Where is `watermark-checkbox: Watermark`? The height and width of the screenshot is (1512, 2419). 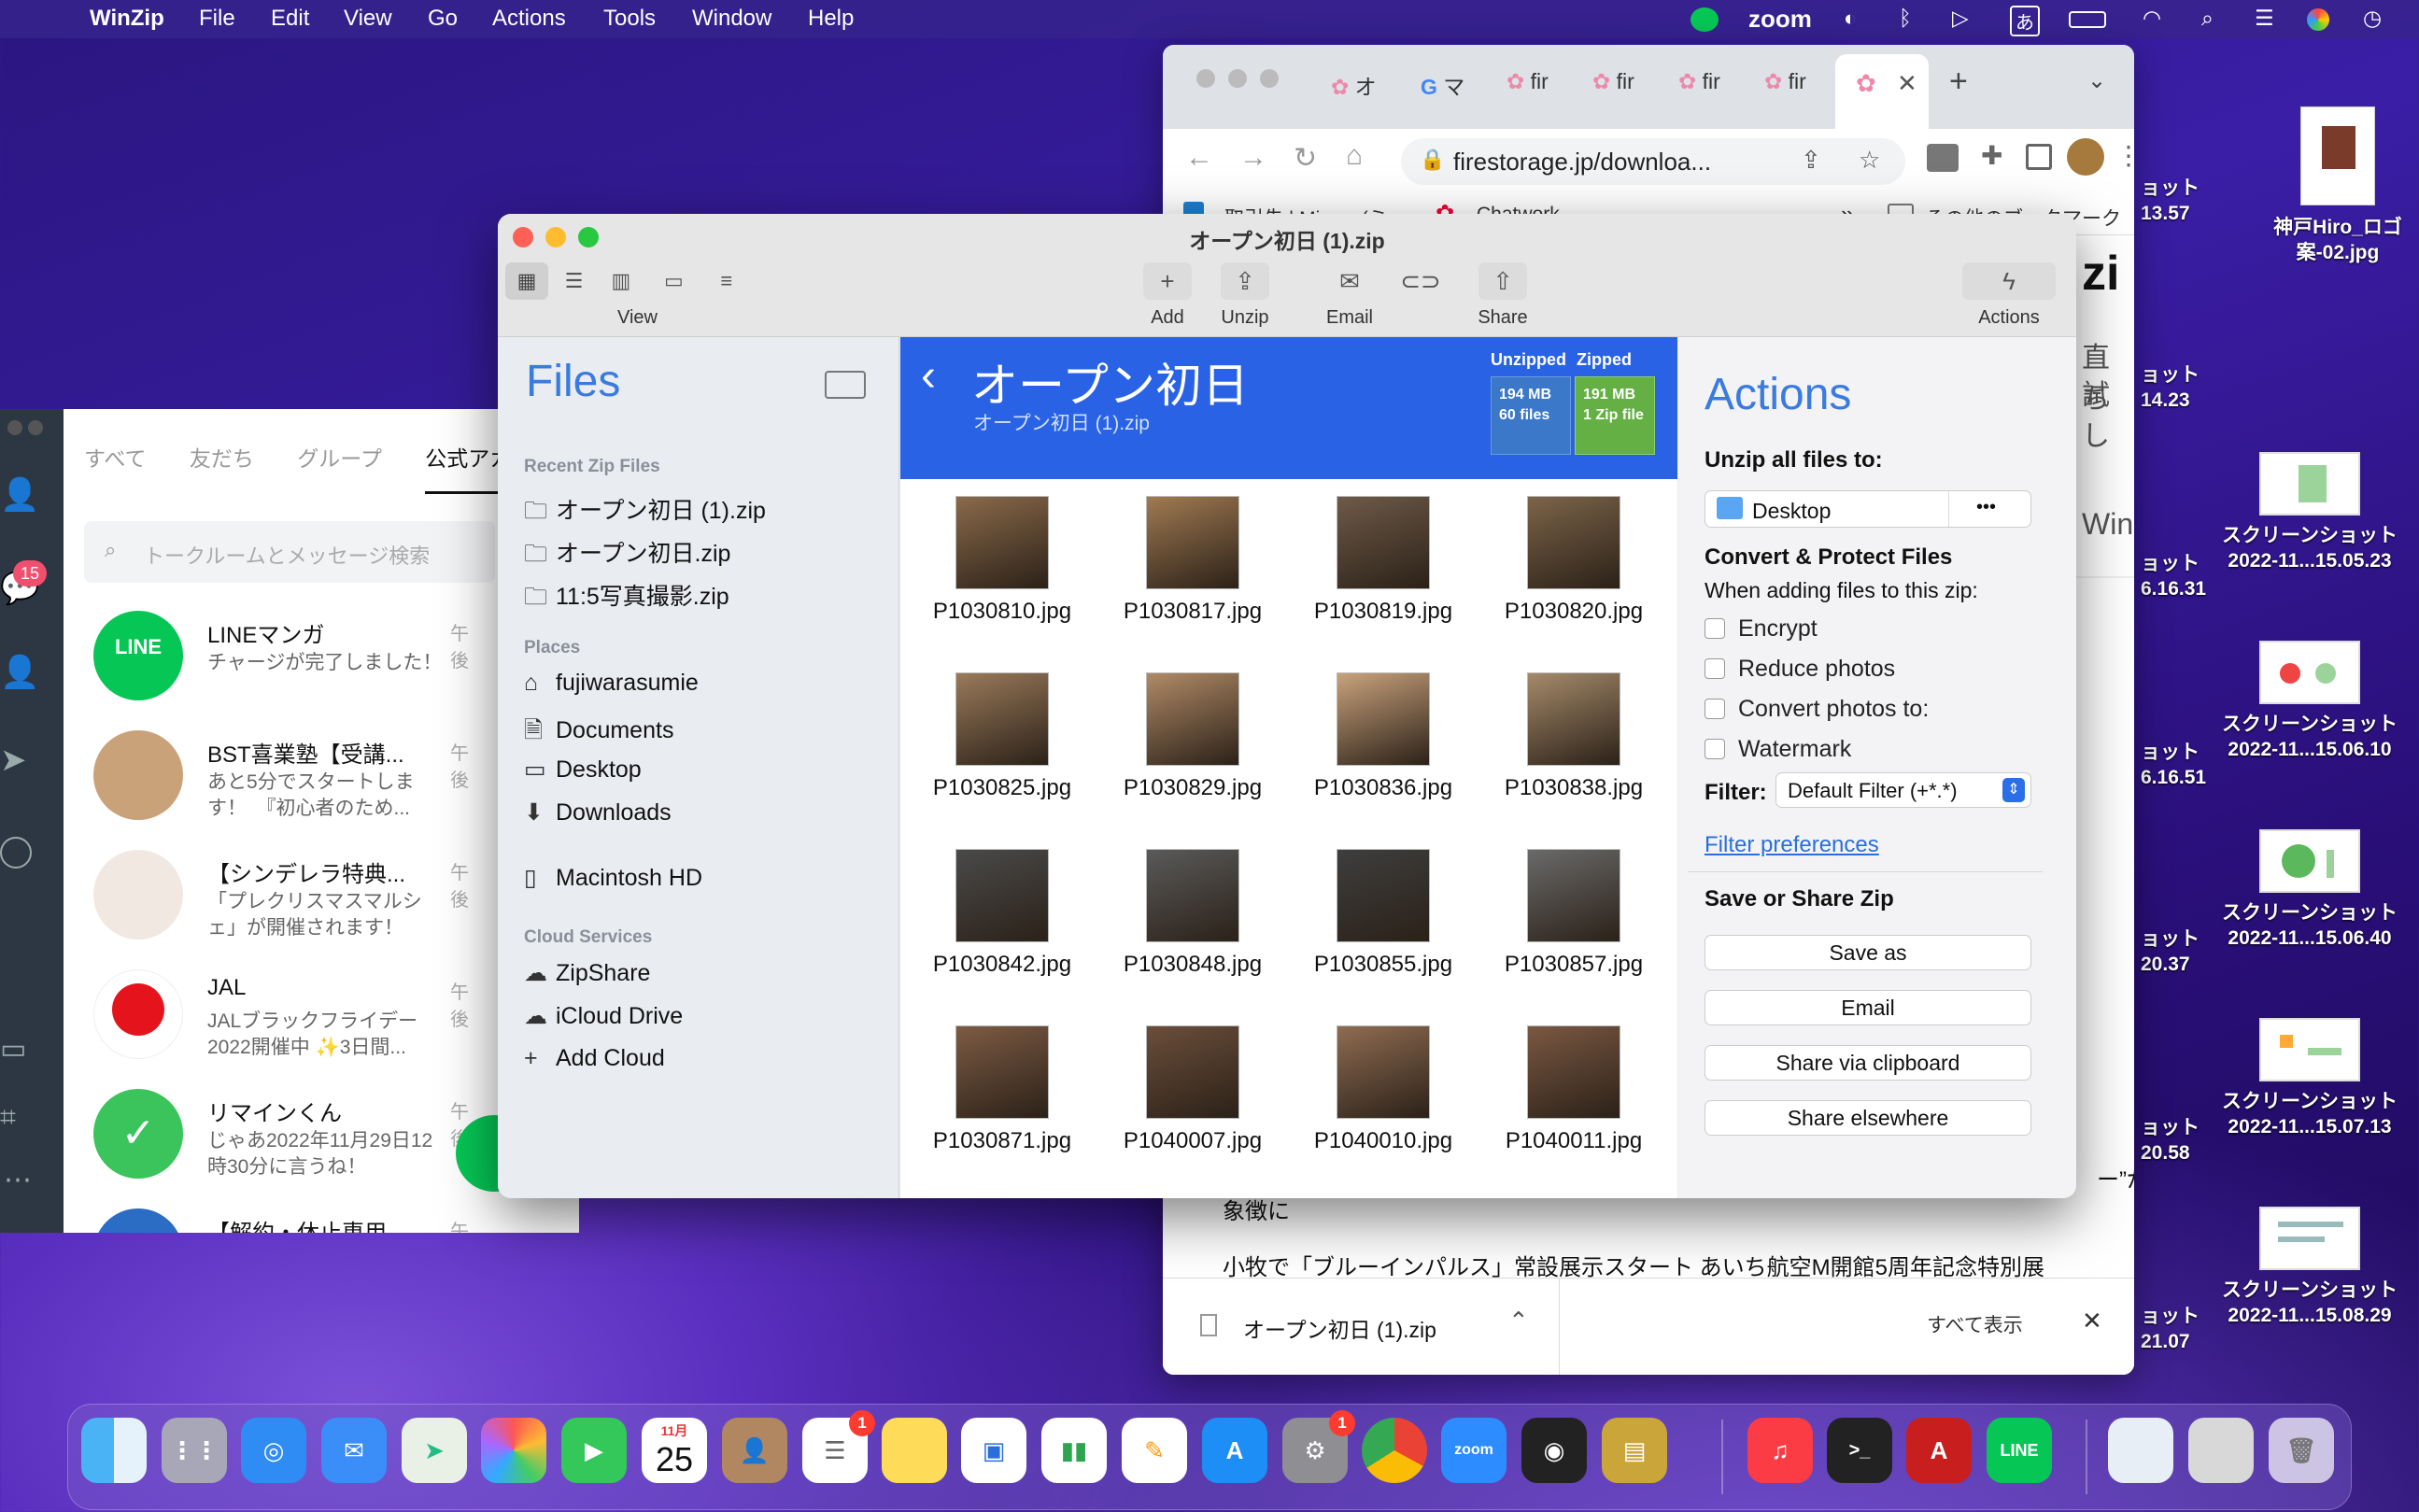
watermark-checkbox: Watermark is located at coordinates (1778, 749).